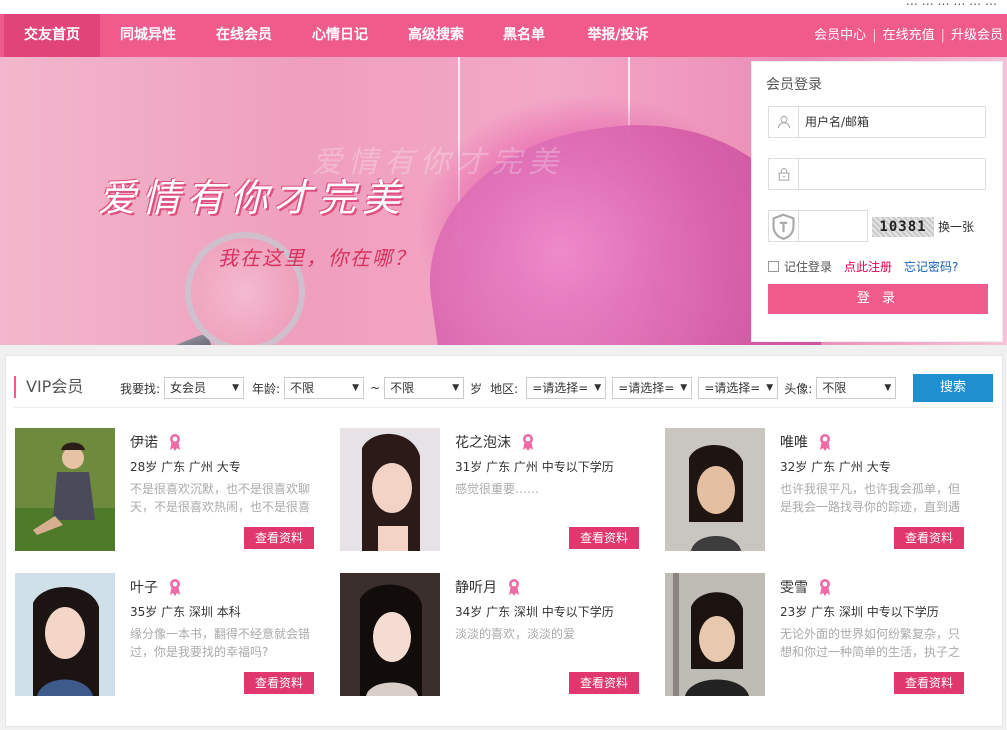  What do you see at coordinates (476, 587) in the screenshot?
I see `member-name-text: 静听月` at bounding box center [476, 587].